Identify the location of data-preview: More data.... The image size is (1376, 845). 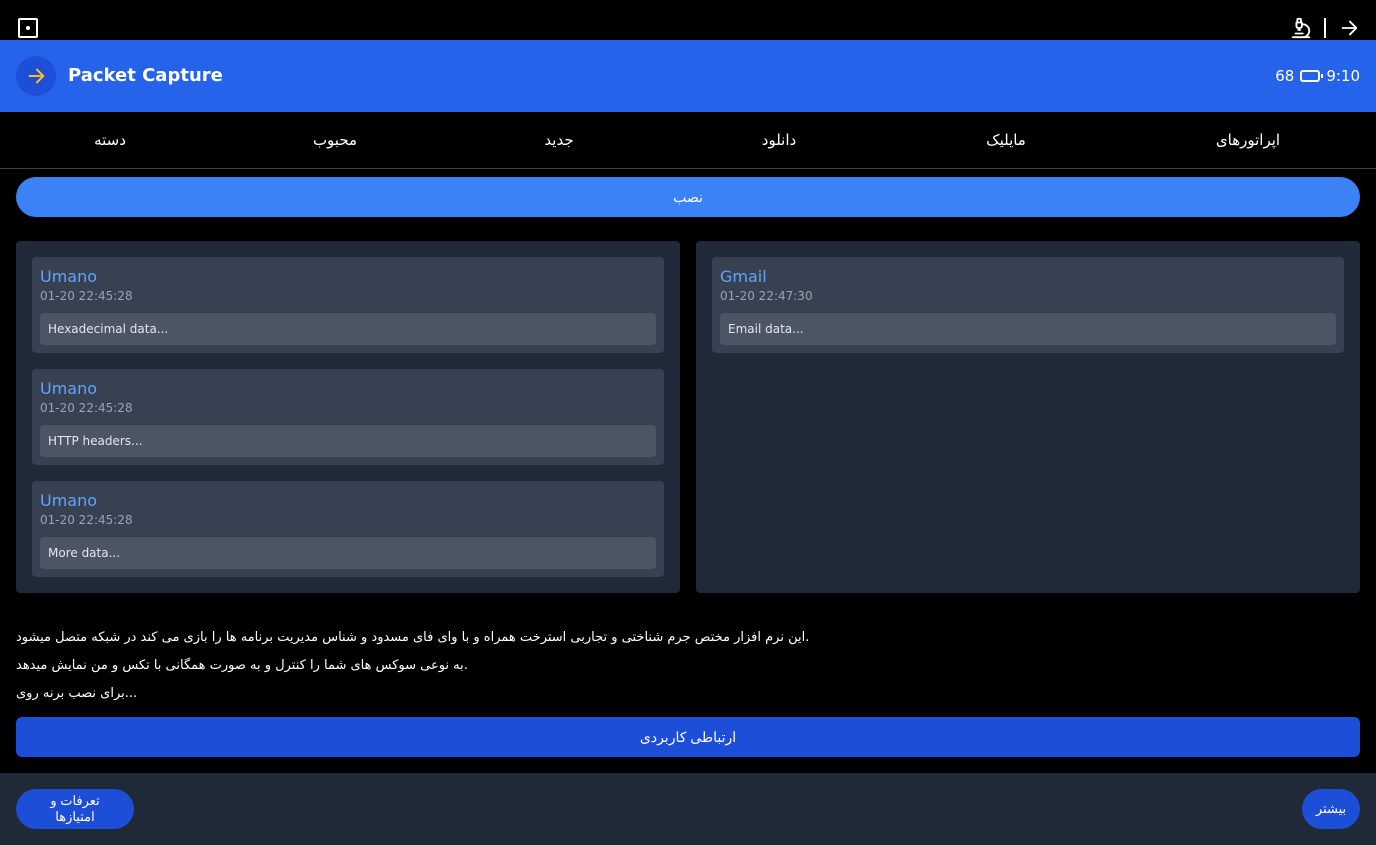
(348, 553).